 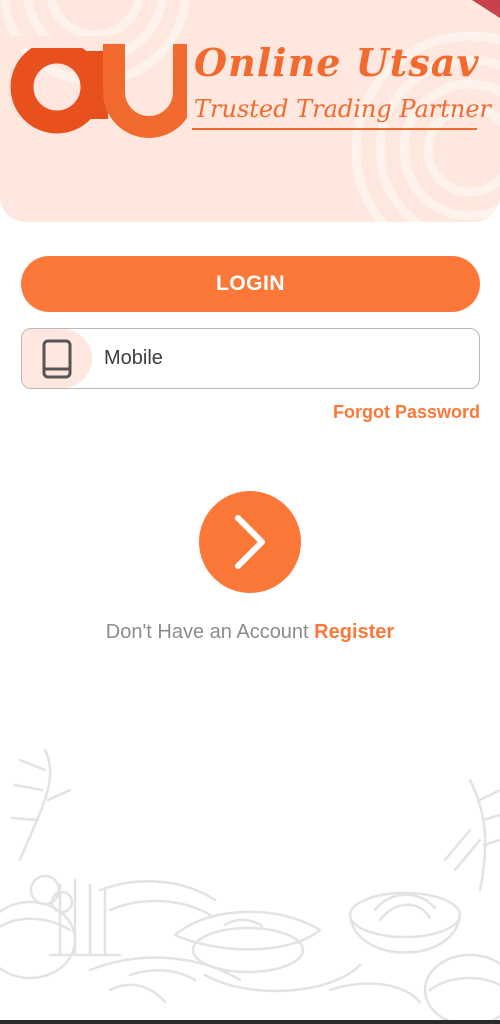 I want to click on mobile-icon-container, so click(x=57, y=358).